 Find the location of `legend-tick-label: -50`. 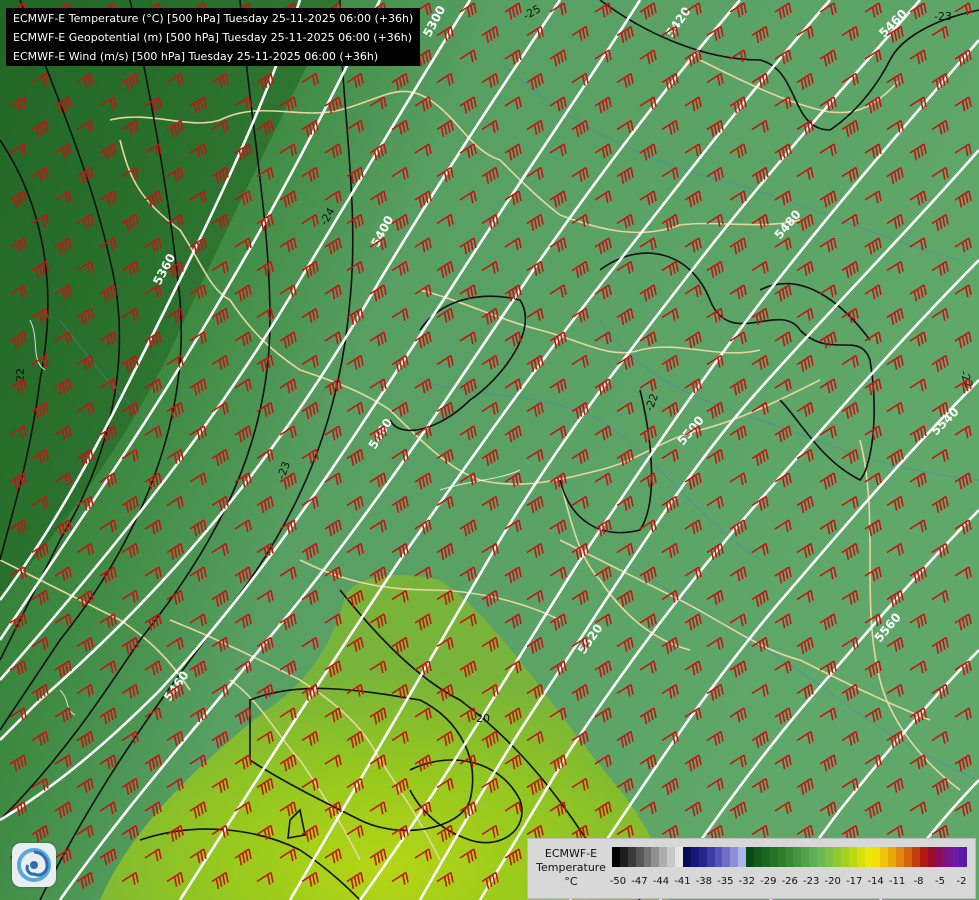

legend-tick-label: -50 is located at coordinates (618, 881).